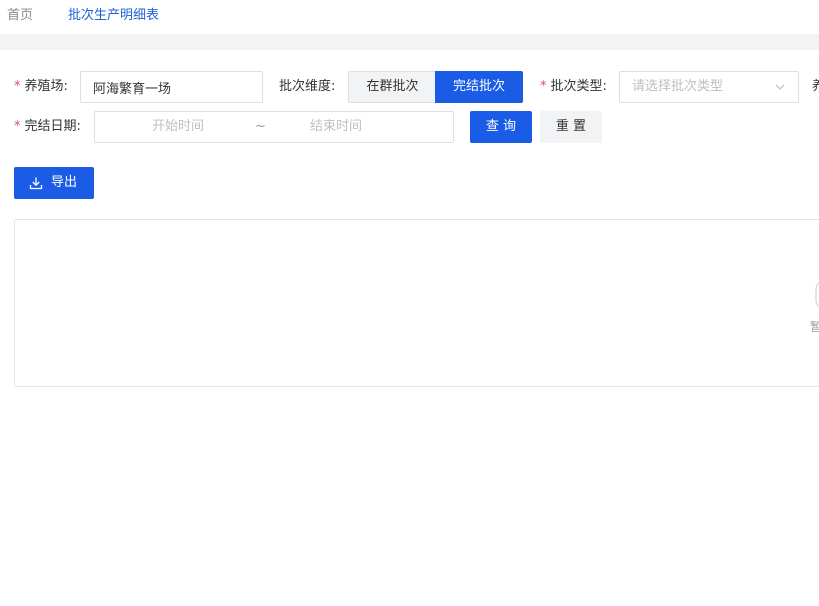 This screenshot has height=606, width=819. Describe the element at coordinates (307, 86) in the screenshot. I see `dimension-label: 批次维度:` at that location.